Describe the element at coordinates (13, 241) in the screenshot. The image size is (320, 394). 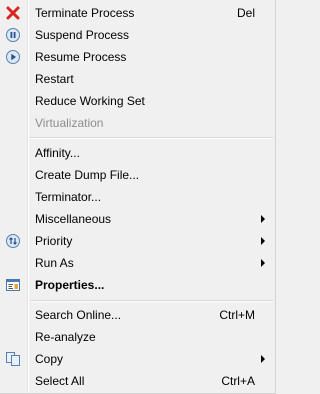
I see `priority-icon` at that location.